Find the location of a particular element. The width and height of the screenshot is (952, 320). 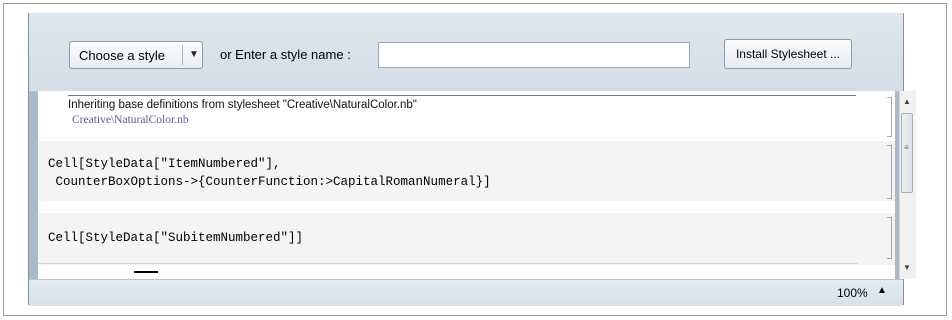

zoom-level: 100% is located at coordinates (852, 293).